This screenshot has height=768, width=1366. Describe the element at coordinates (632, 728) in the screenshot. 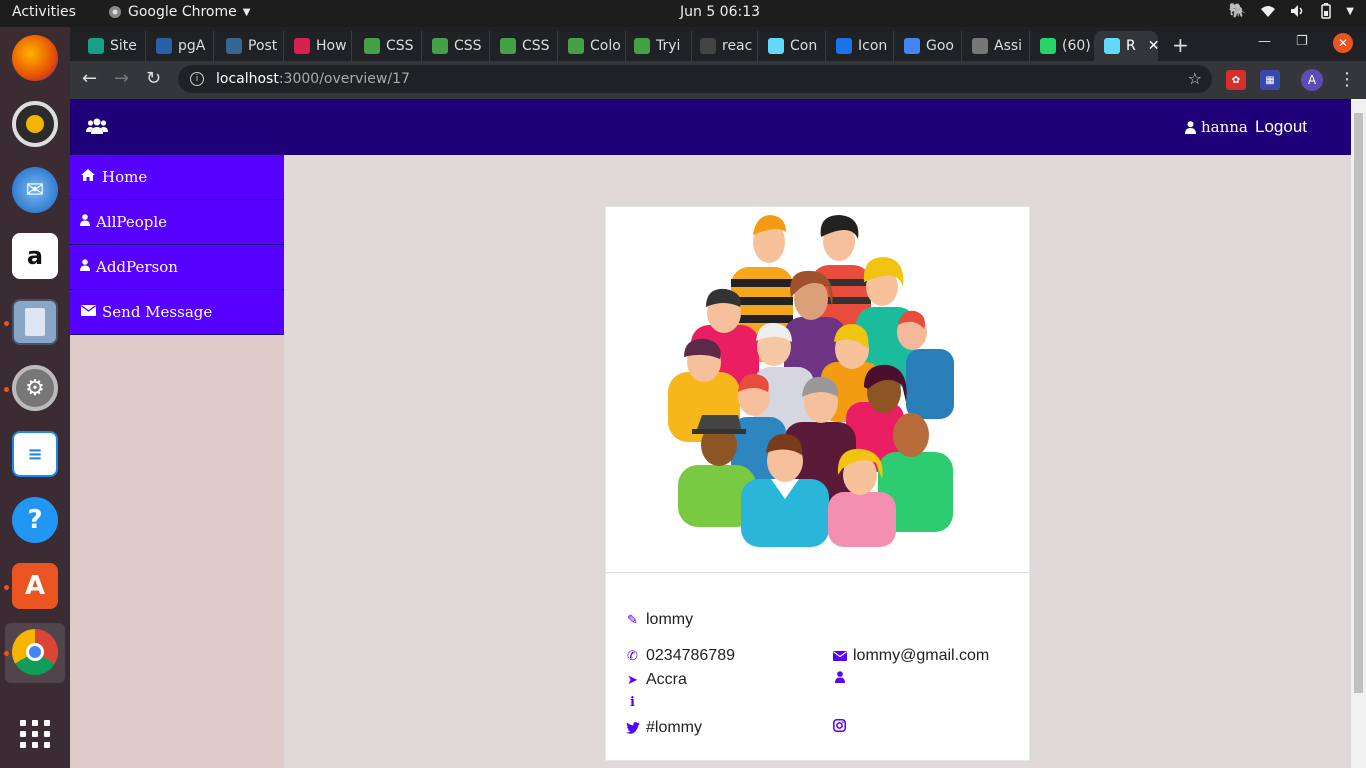

I see `twitter-icon` at that location.